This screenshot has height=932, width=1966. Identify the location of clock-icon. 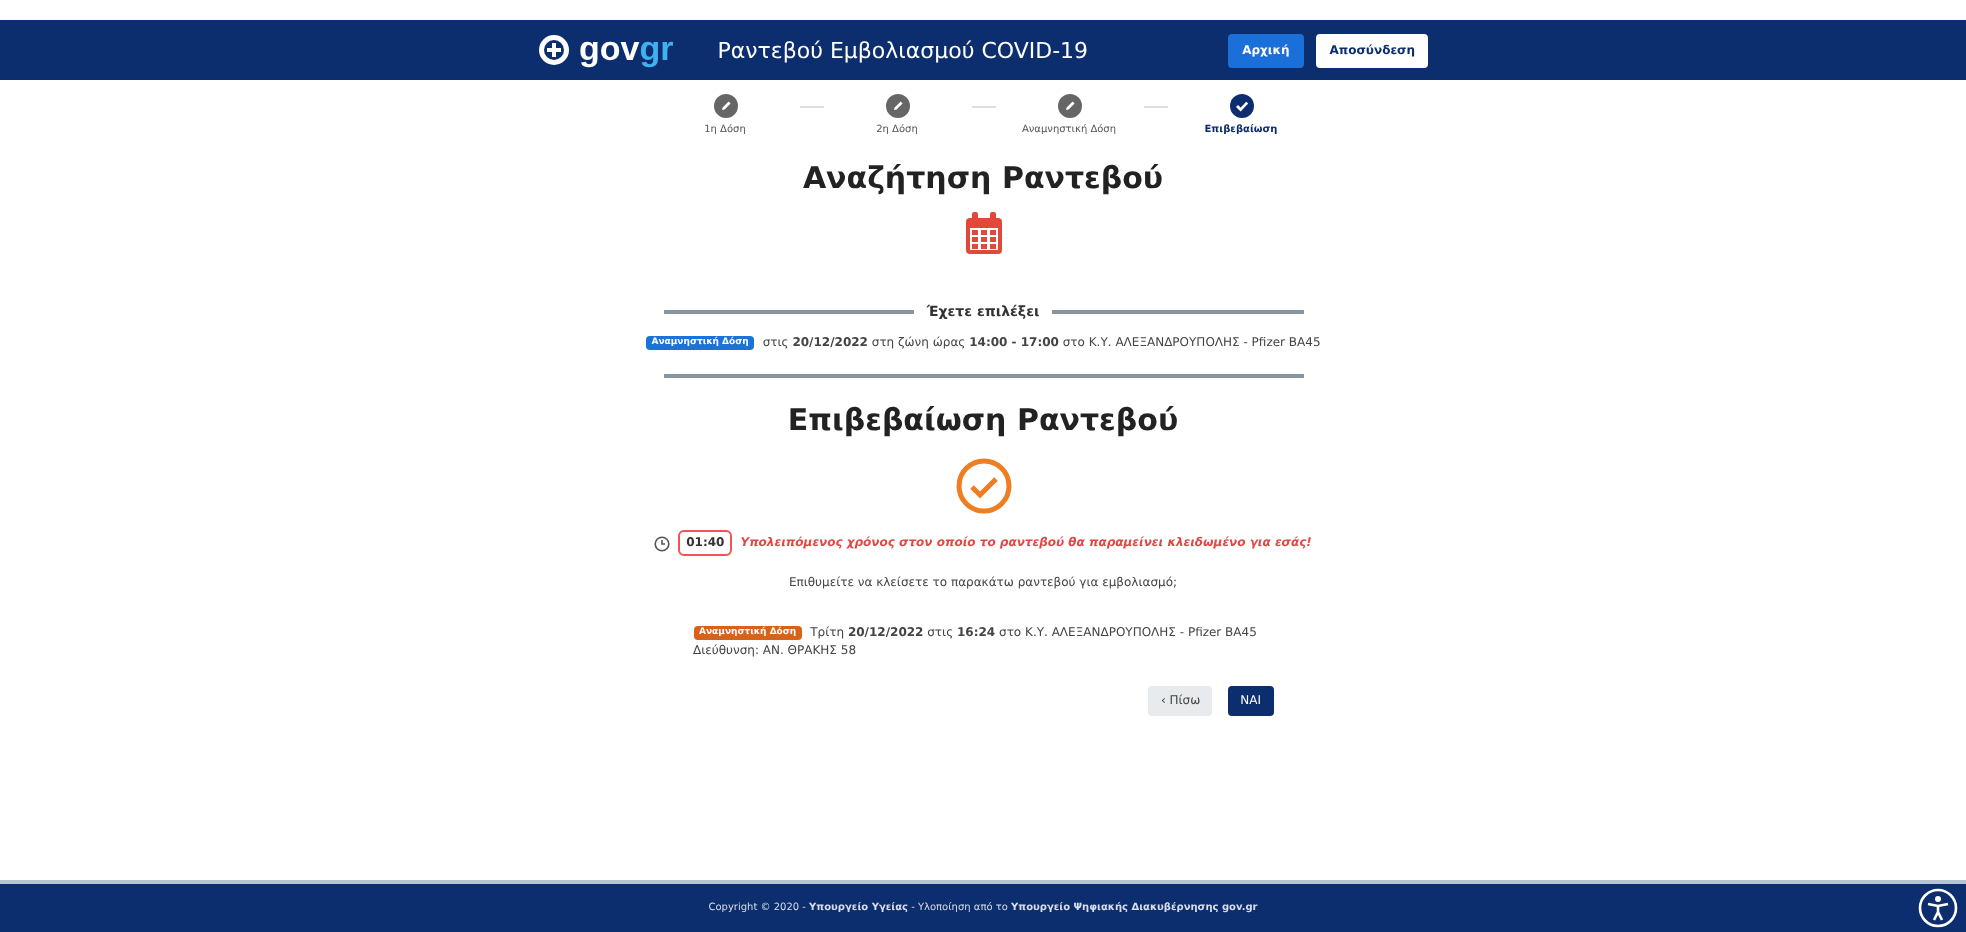
(662, 543).